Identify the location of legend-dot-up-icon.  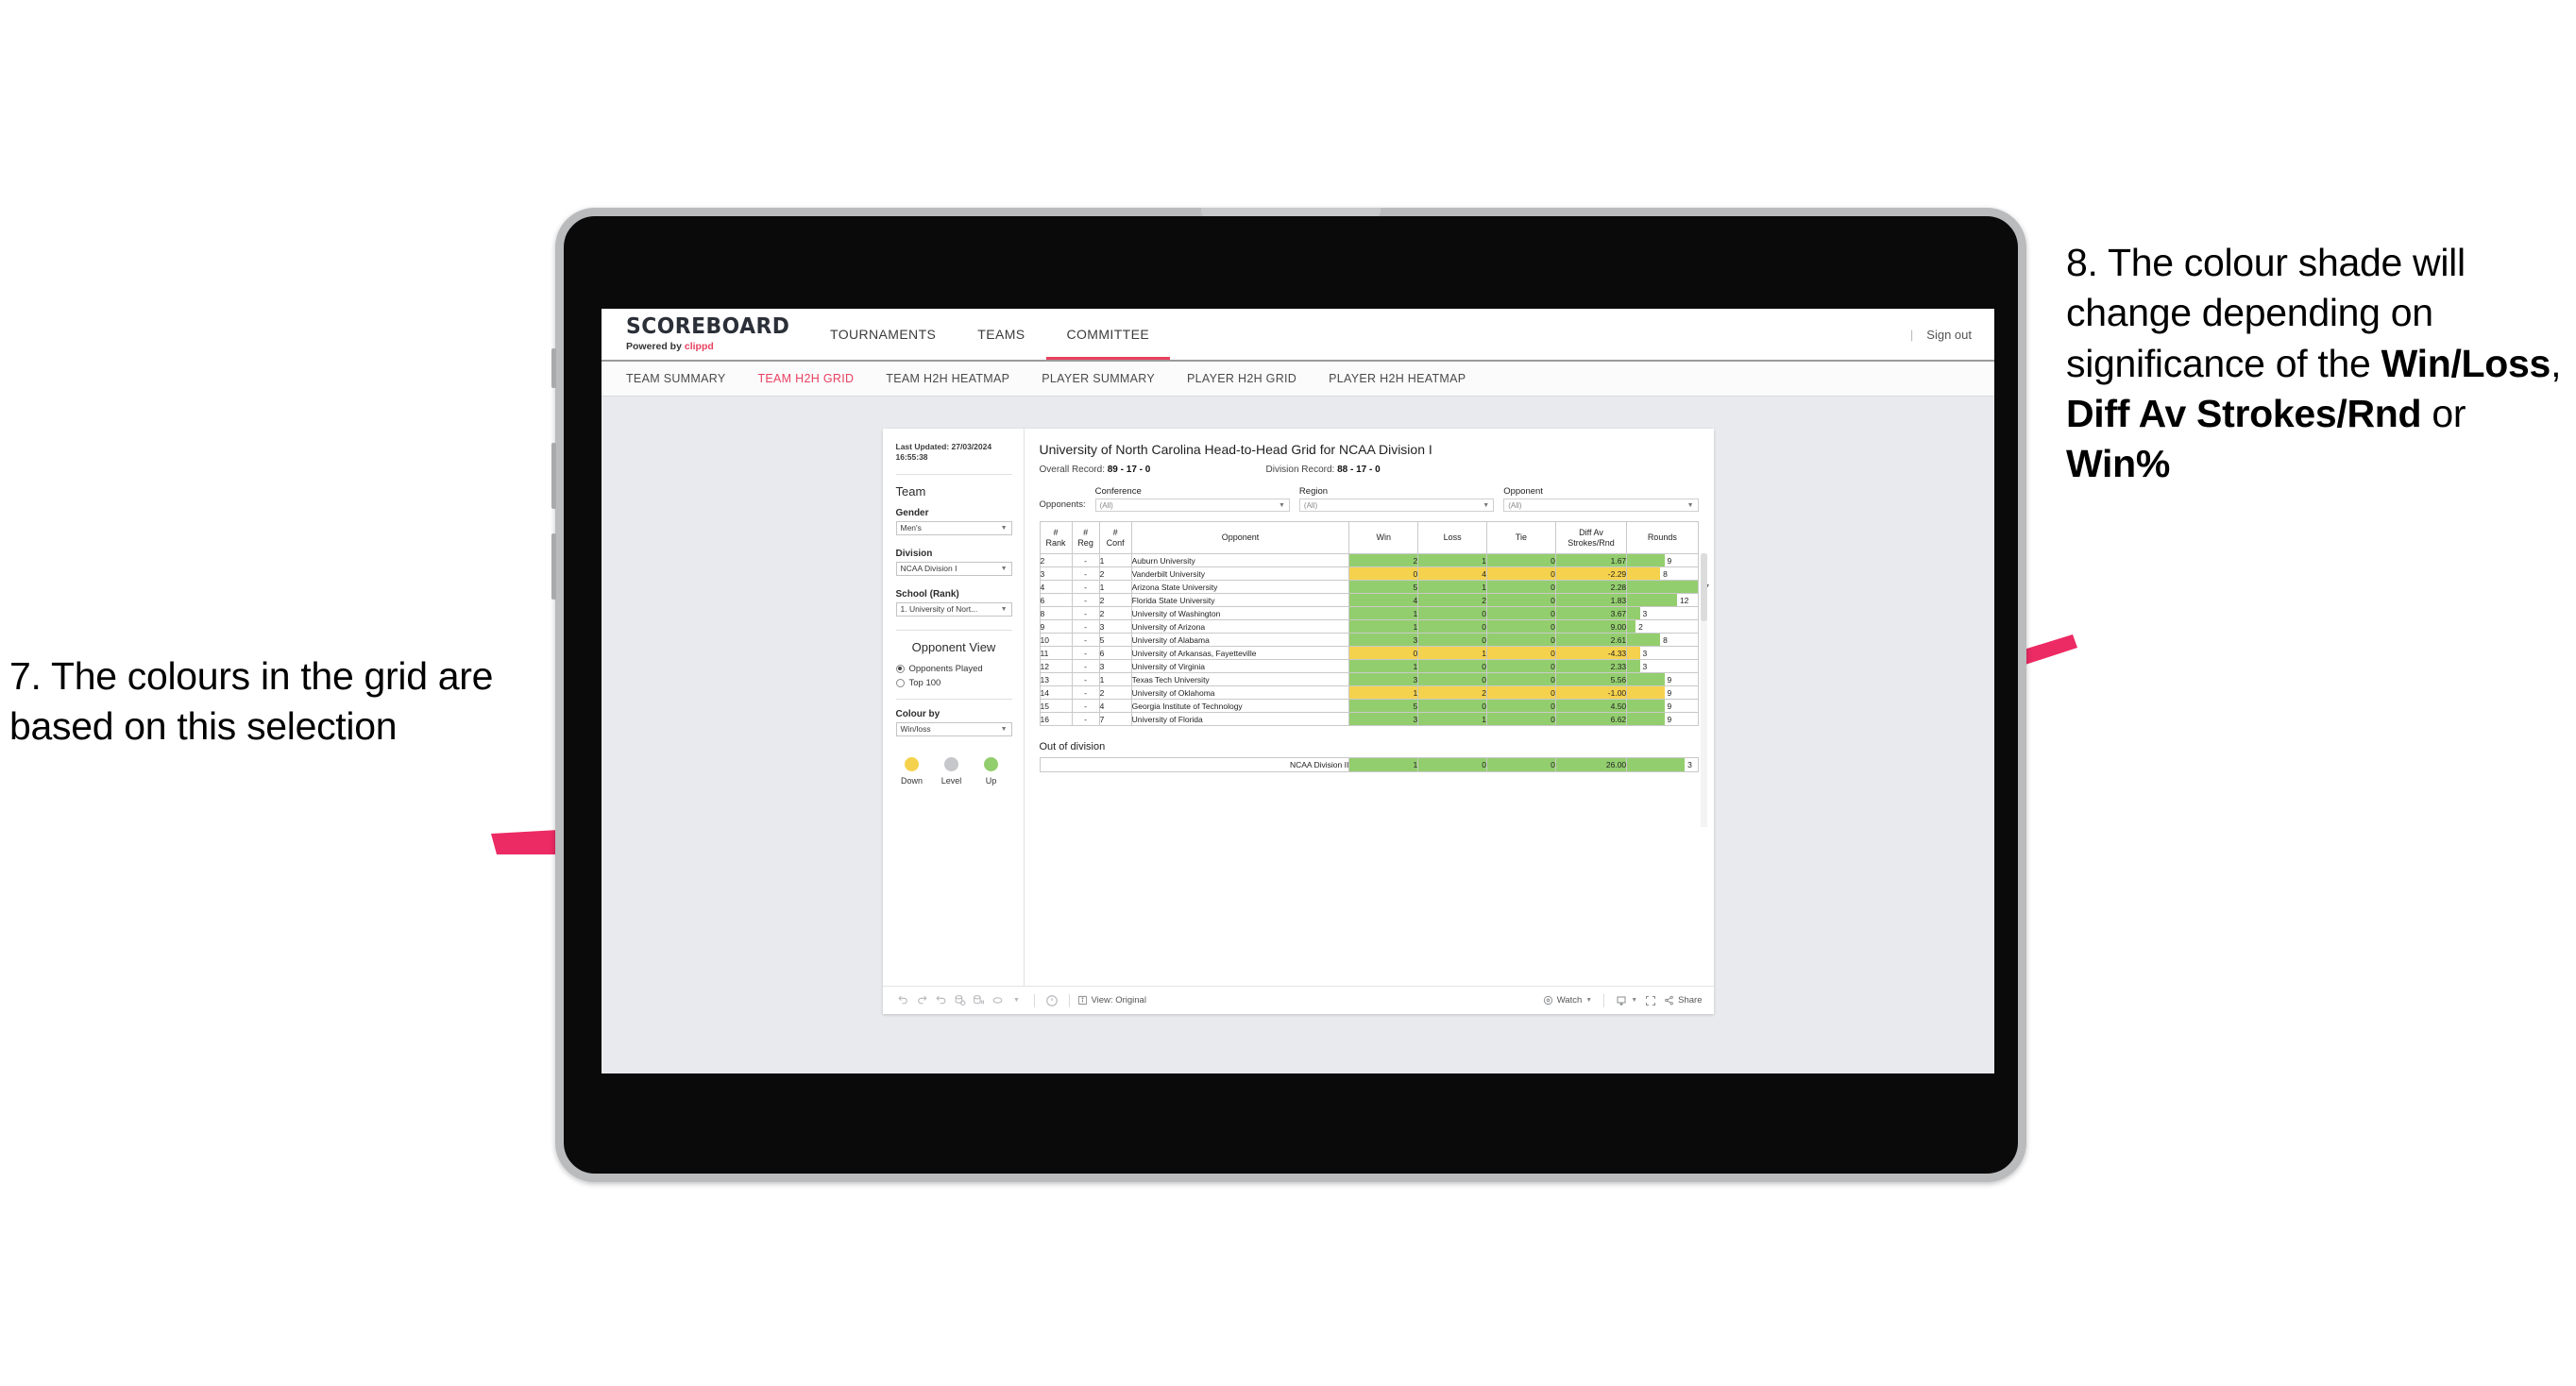
(991, 763).